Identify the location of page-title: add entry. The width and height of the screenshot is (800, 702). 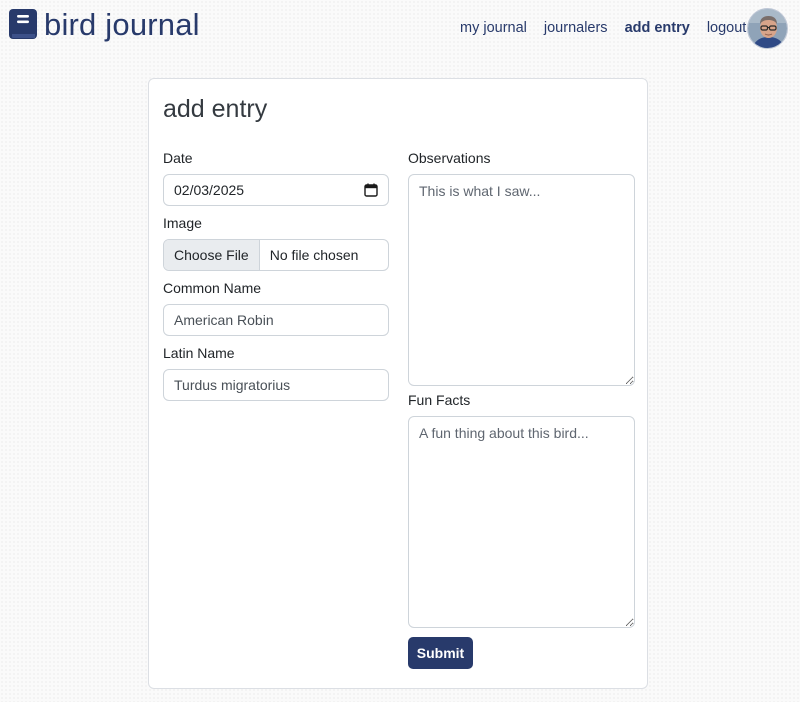
(215, 109).